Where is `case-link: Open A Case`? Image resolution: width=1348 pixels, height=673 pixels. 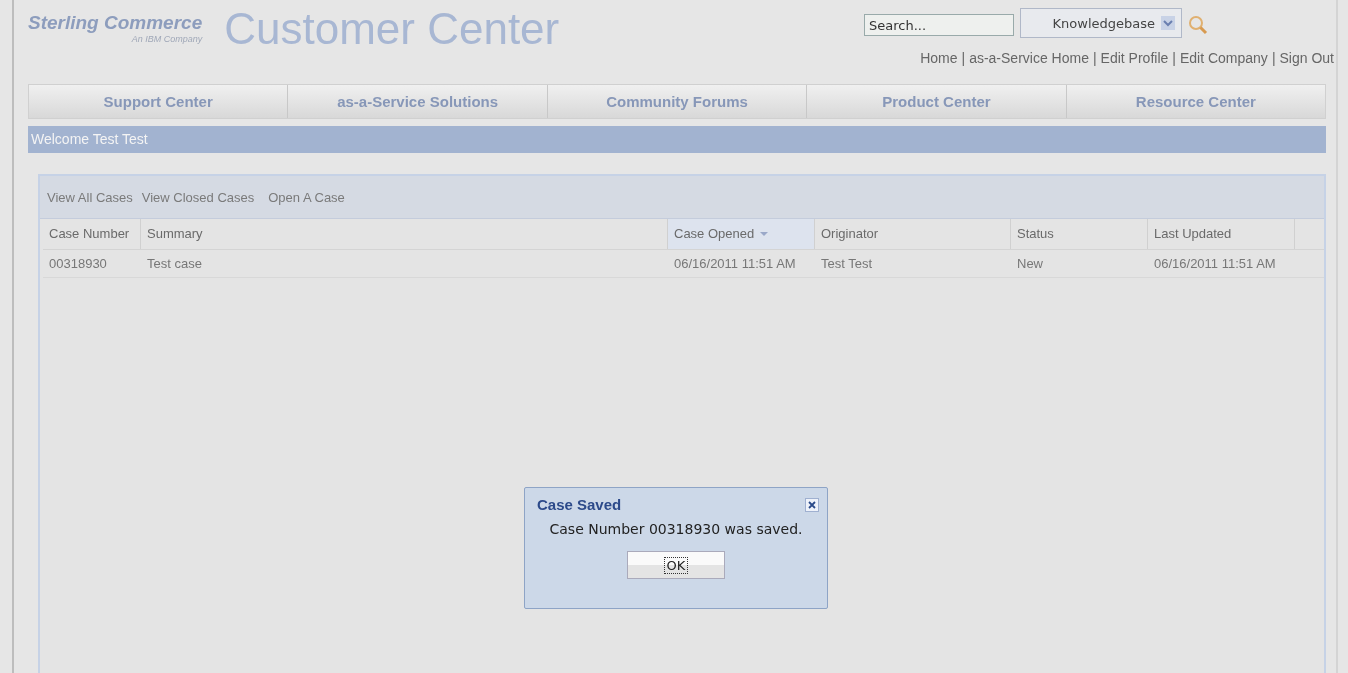 case-link: Open A Case is located at coordinates (306, 197).